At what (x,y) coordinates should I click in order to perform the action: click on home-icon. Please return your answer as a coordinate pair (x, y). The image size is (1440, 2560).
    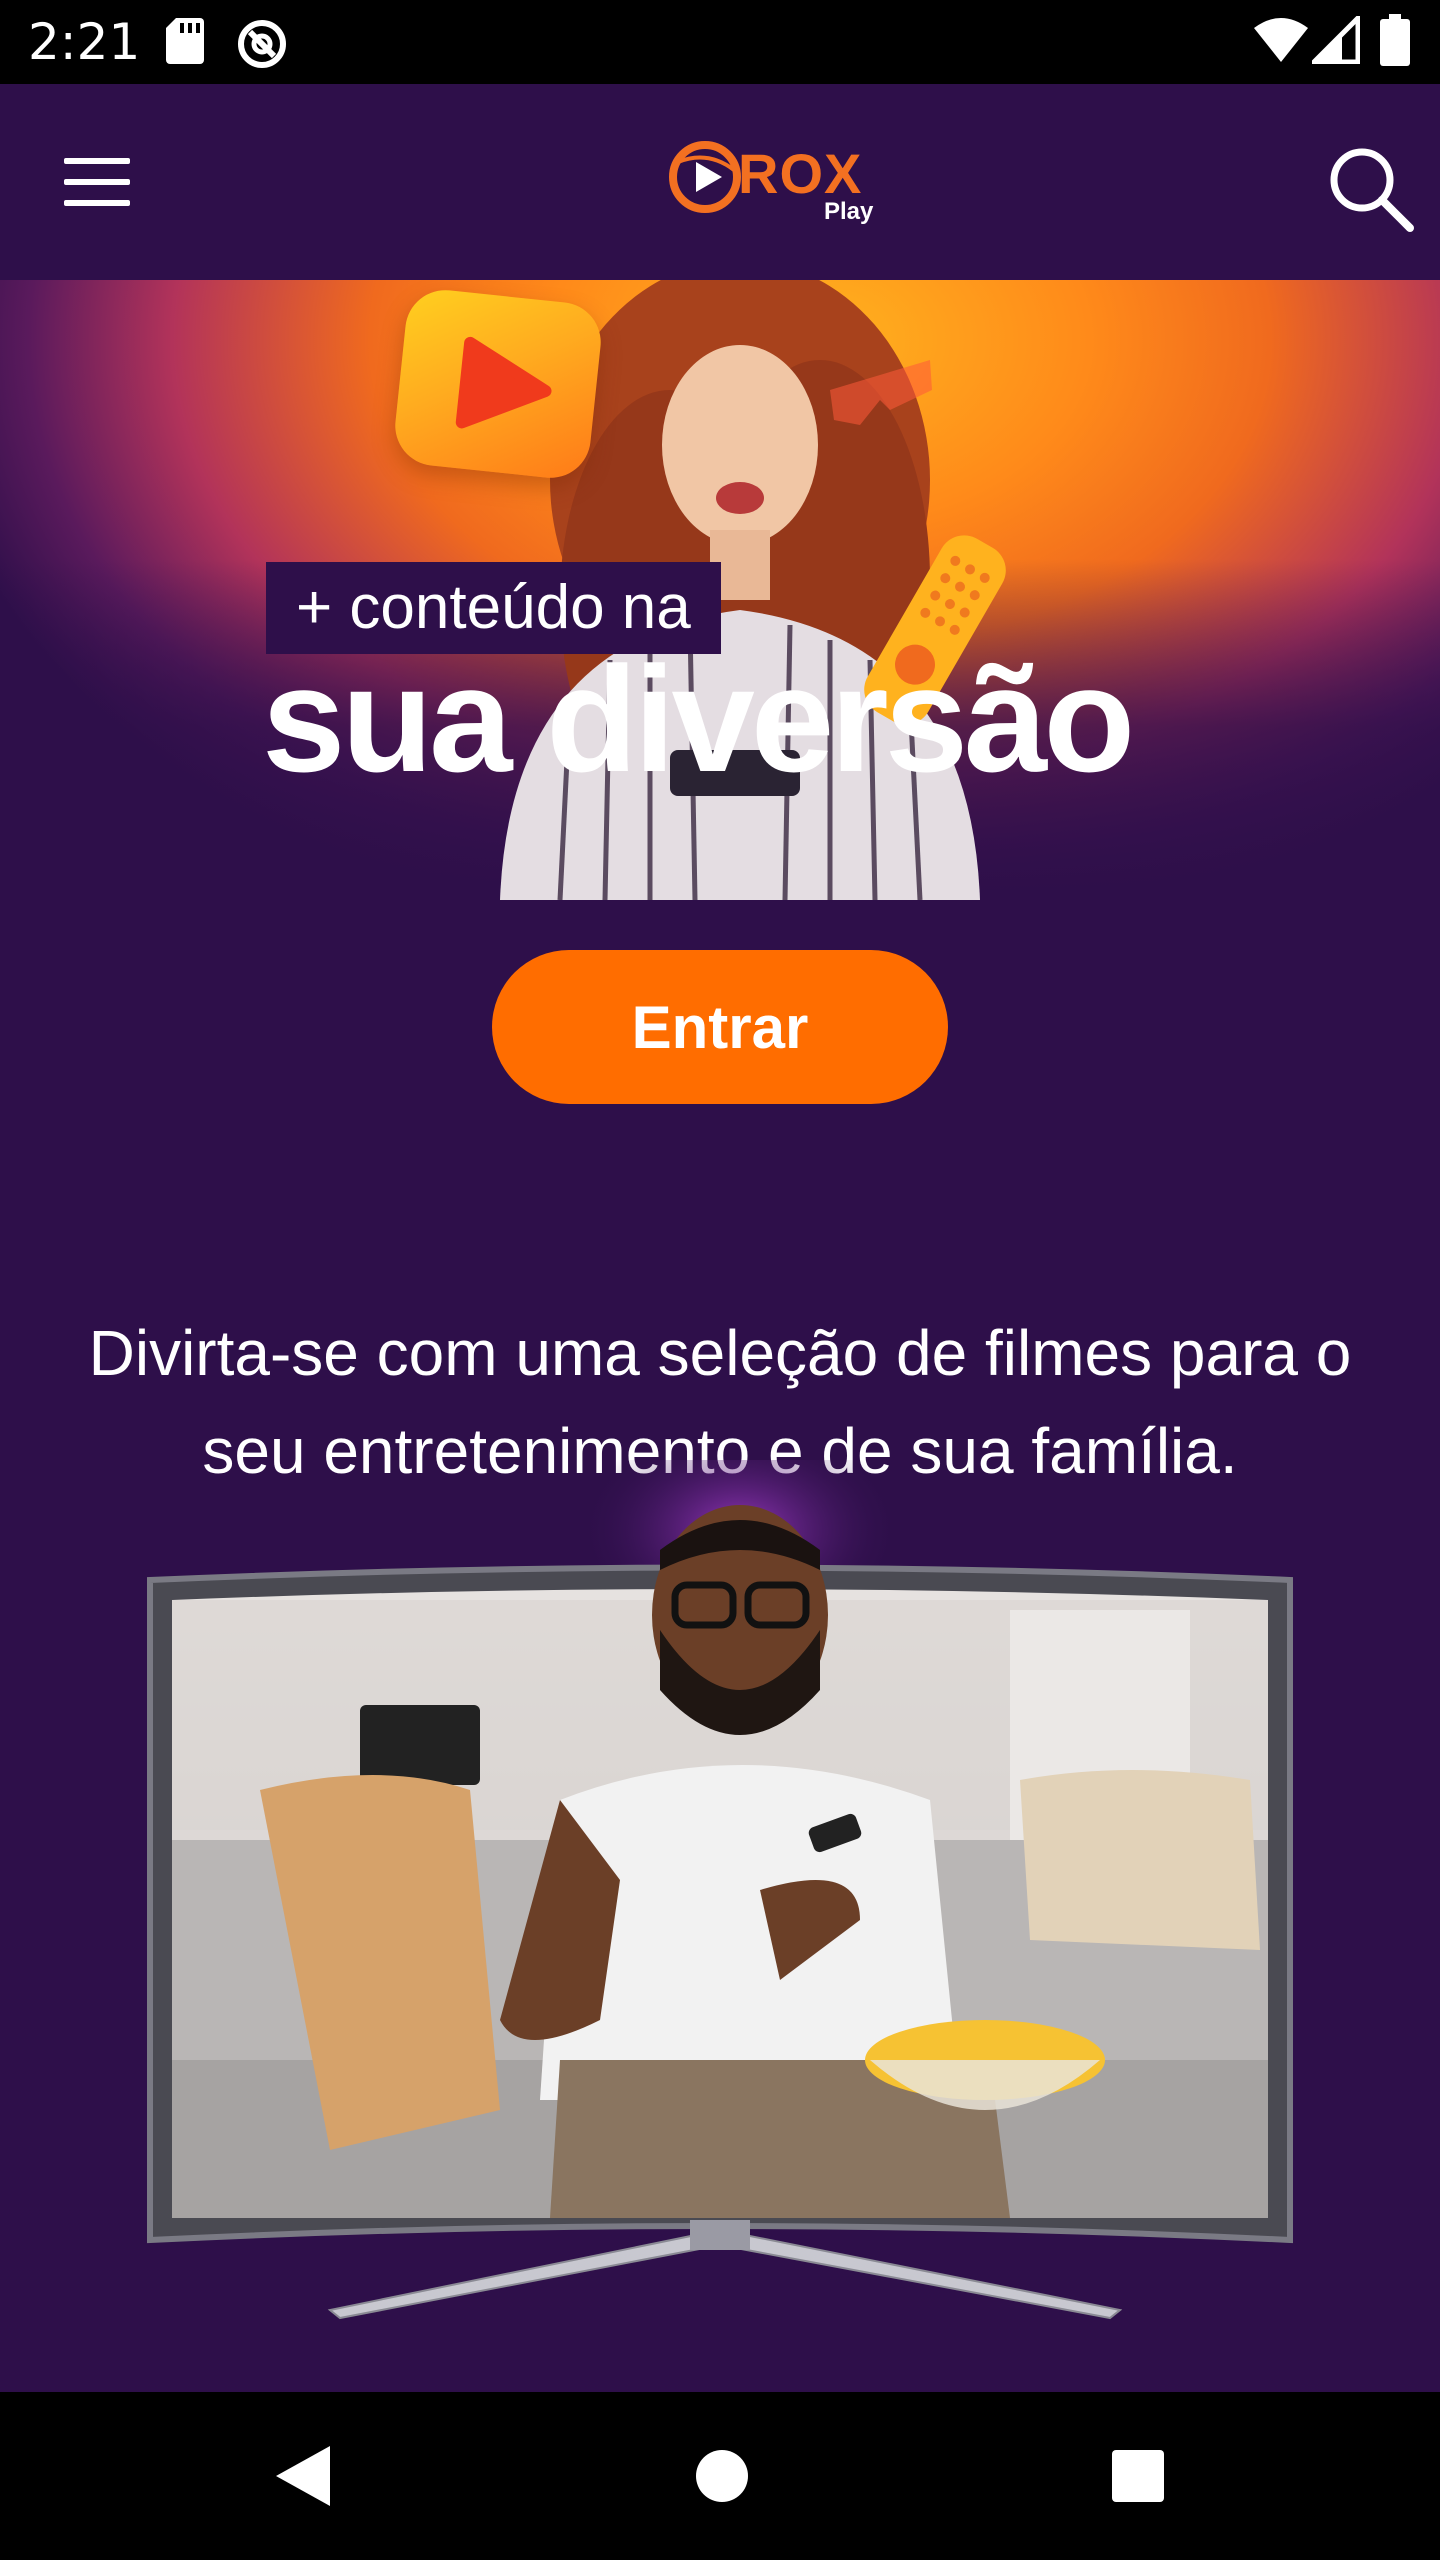
    Looking at the image, I should click on (722, 2476).